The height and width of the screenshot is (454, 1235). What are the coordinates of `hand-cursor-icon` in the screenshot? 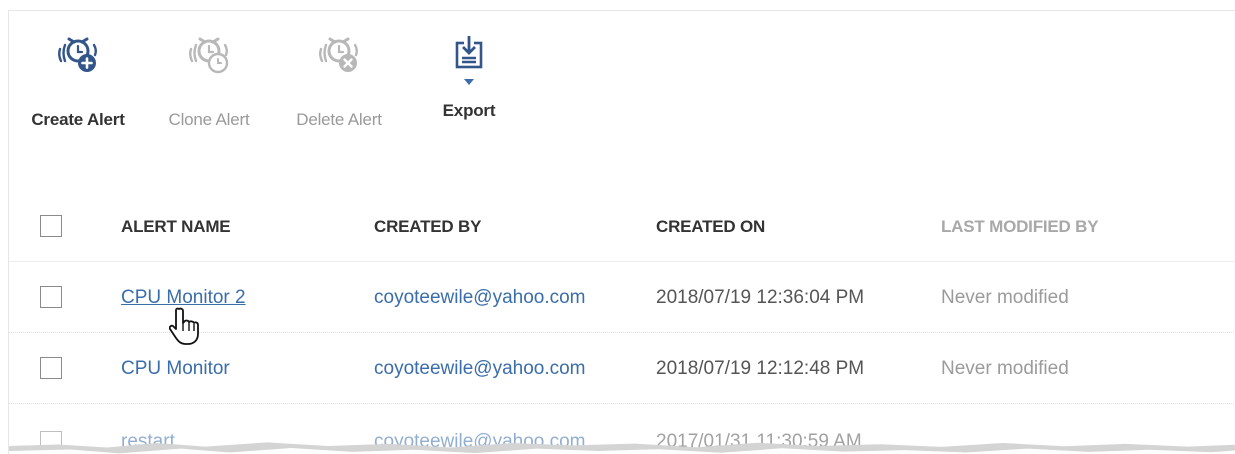 It's located at (184, 329).